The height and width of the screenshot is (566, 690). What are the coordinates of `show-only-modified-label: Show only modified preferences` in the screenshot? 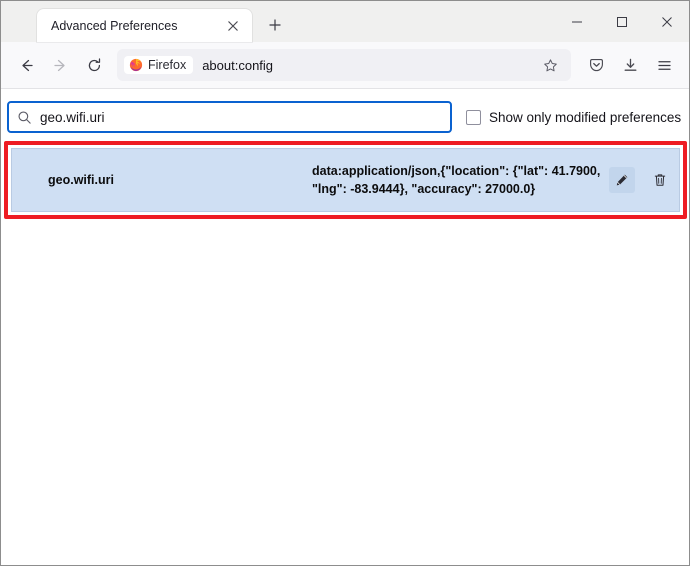 It's located at (585, 117).